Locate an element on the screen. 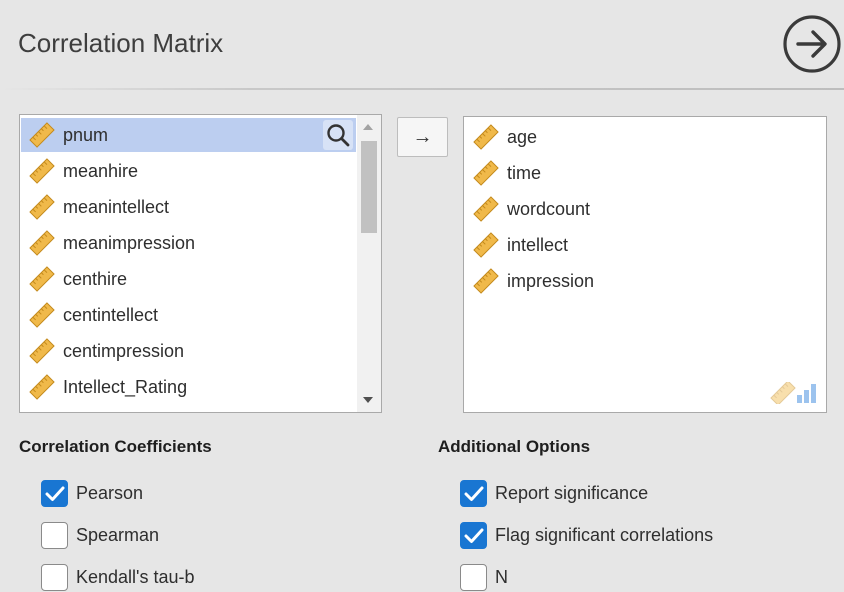  checkbox-row: Spearman is located at coordinates (100, 535).